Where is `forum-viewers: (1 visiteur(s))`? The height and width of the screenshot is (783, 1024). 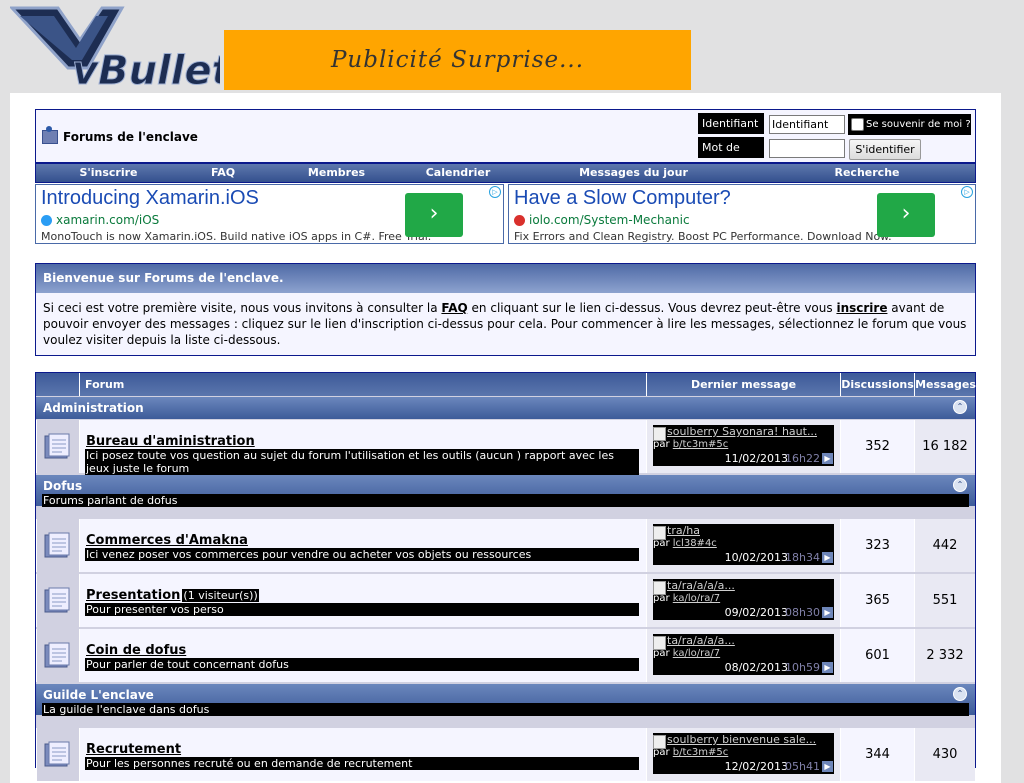 forum-viewers: (1 visiteur(s)) is located at coordinates (220, 595).